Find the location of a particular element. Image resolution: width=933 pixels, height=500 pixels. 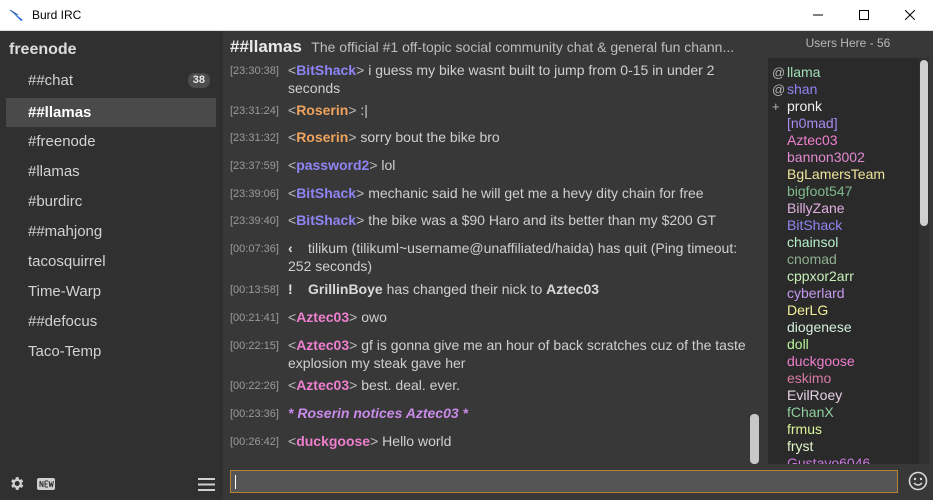

user-nick: frmus is located at coordinates (804, 429).